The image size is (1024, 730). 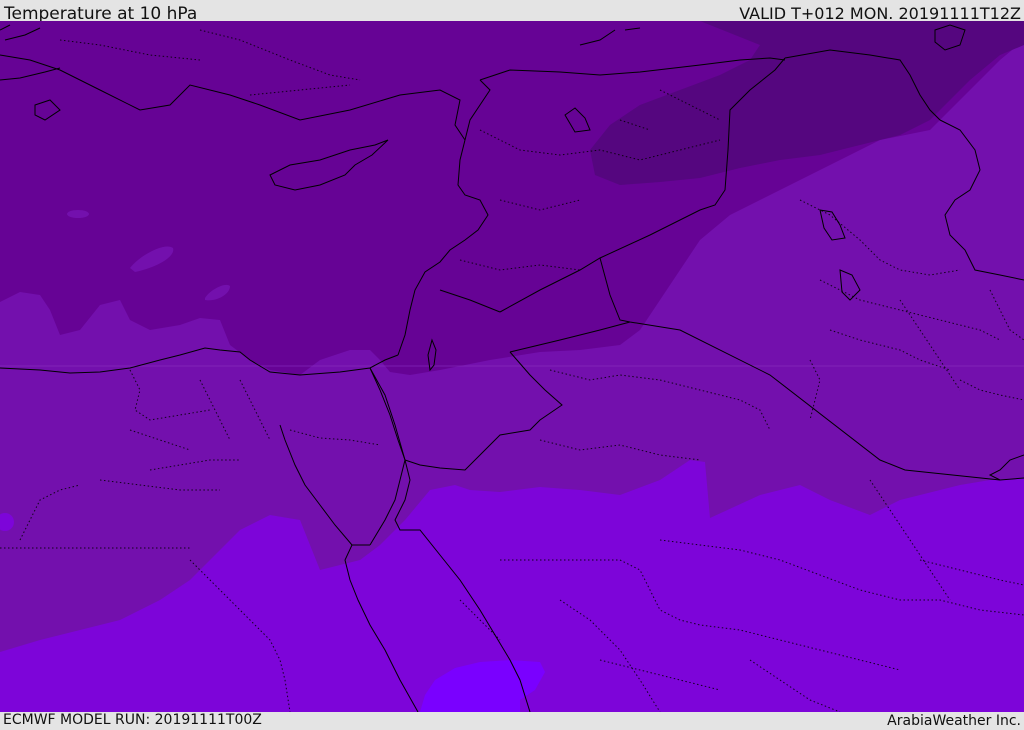 I want to click on credit-label: ArabiaWeather Inc., so click(x=954, y=721).